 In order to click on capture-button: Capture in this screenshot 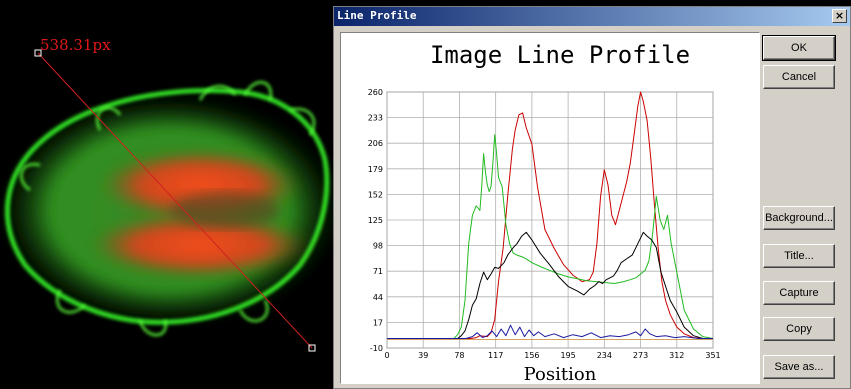, I will do `click(799, 293)`.